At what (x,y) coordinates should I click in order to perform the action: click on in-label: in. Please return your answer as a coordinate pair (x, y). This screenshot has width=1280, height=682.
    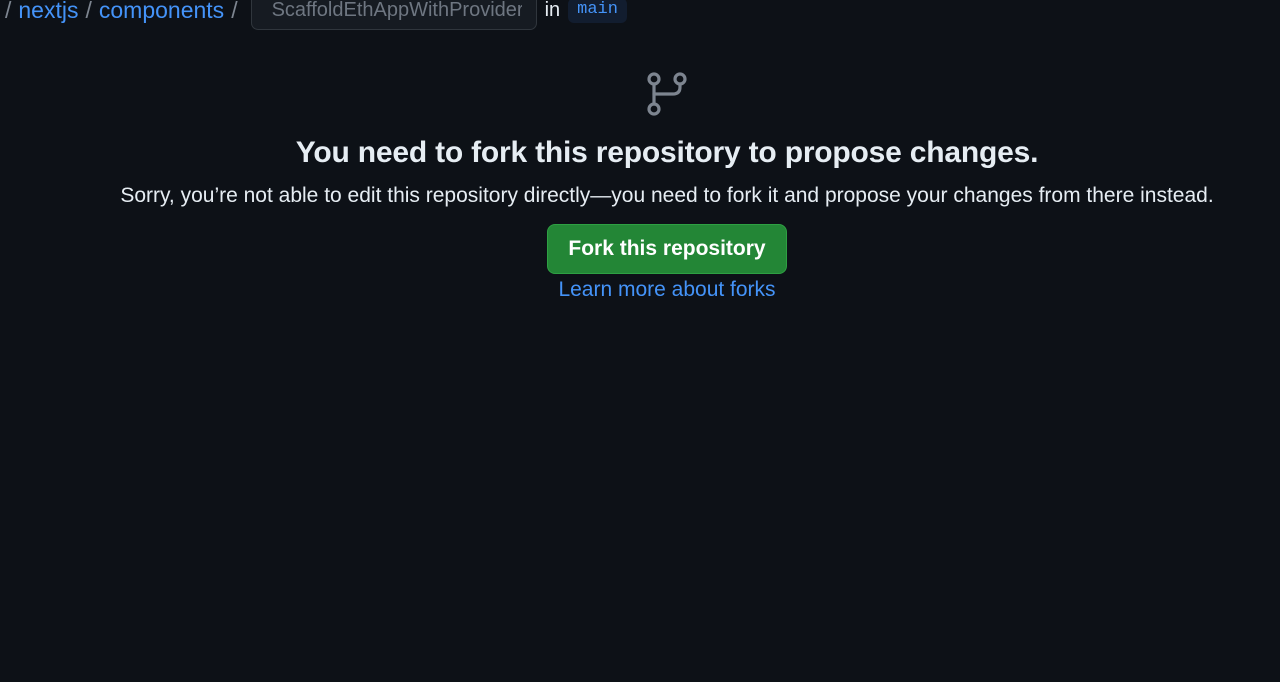
    Looking at the image, I should click on (552, 10).